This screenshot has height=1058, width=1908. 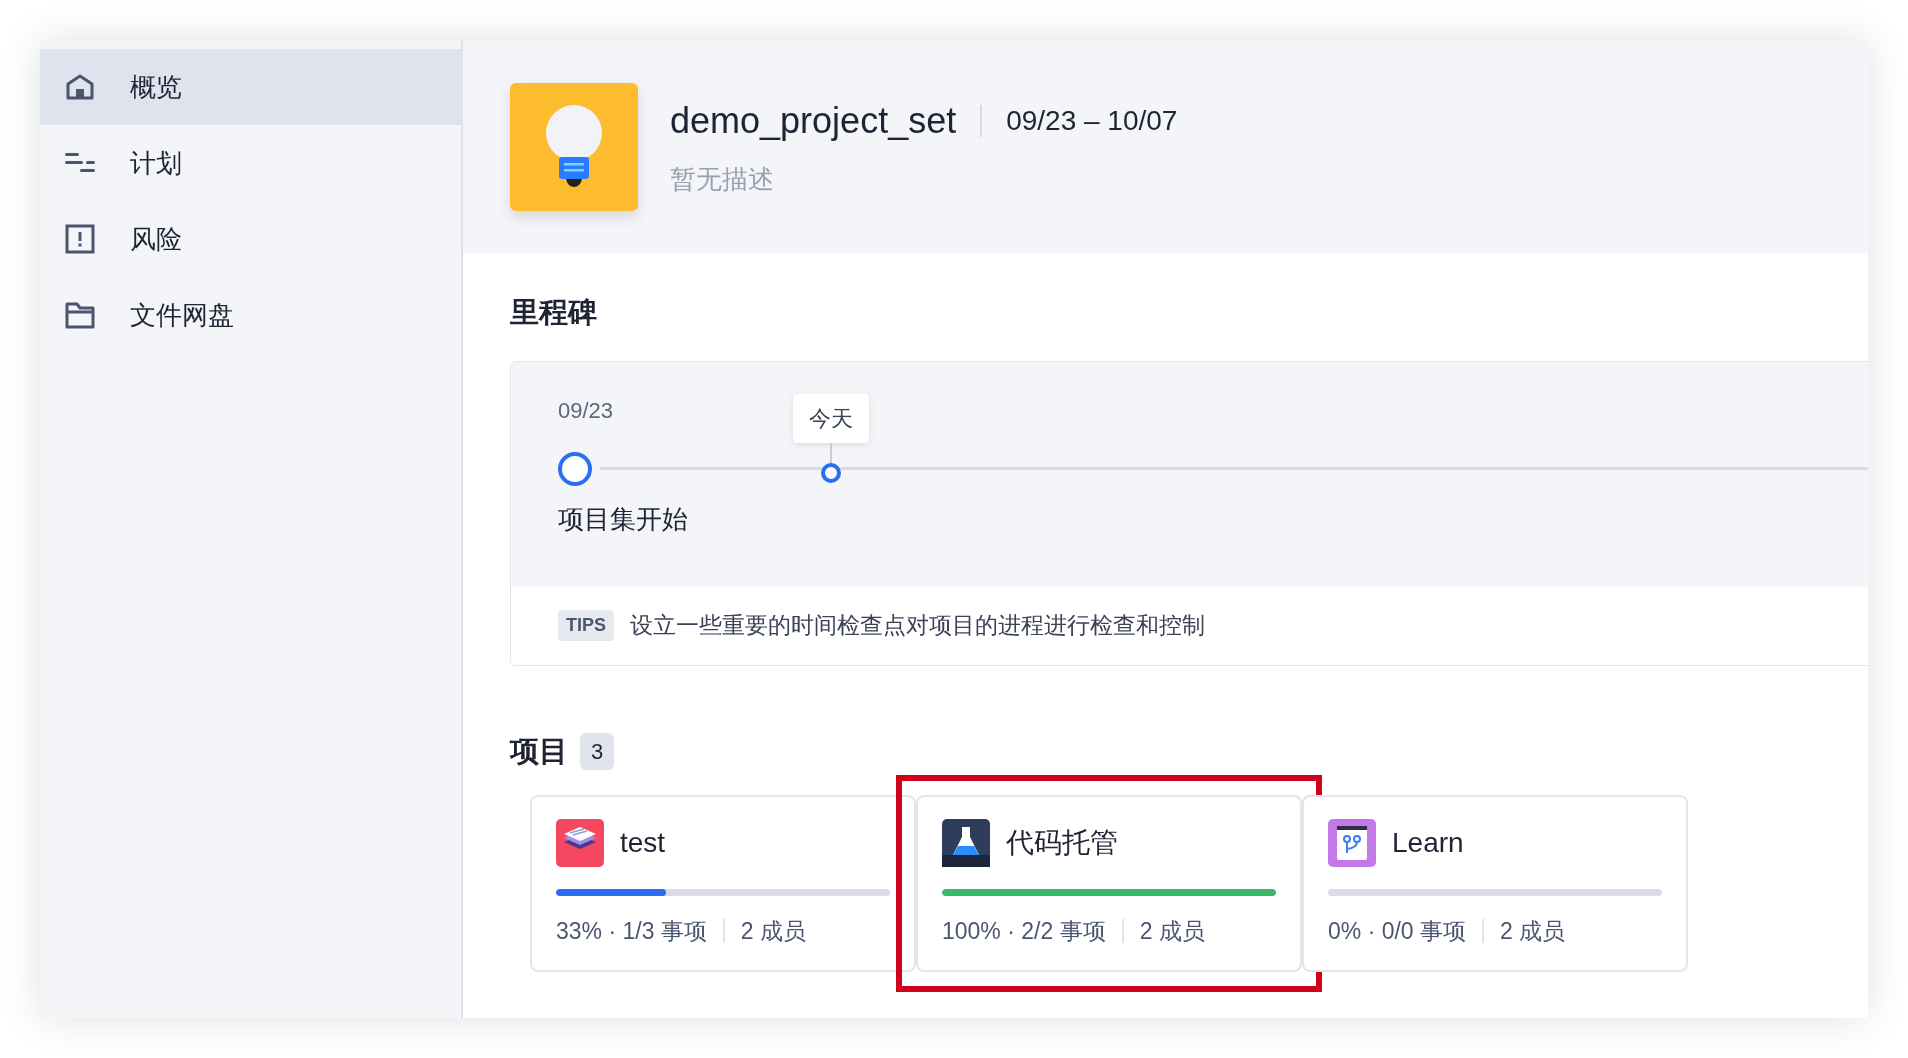 I want to click on tips-text: 设立一些重要的时间检查点对项目的进程进行检查和控制, so click(x=917, y=626).